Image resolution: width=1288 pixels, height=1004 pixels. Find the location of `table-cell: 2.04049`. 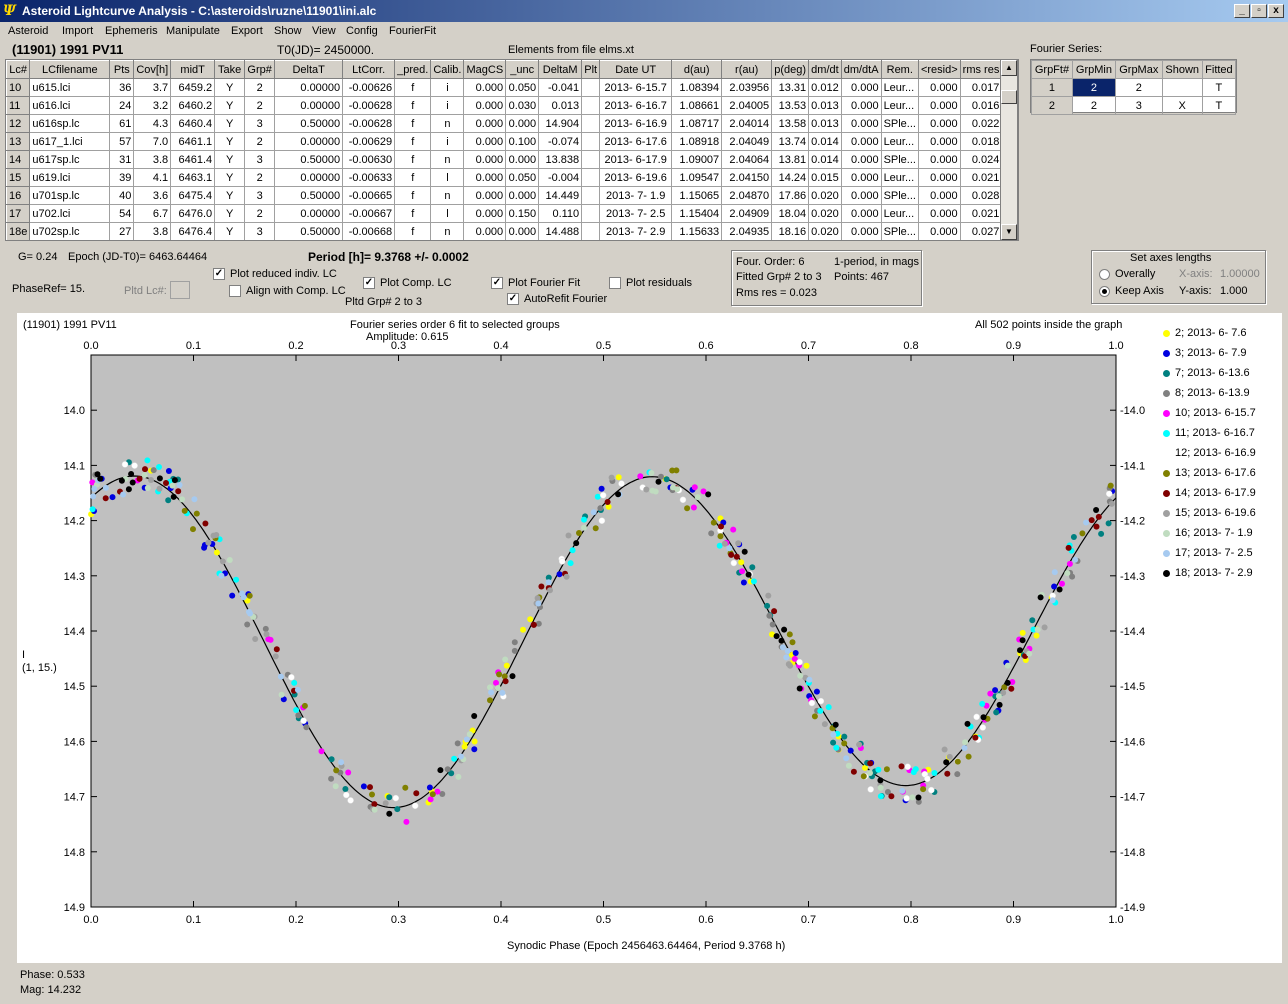

table-cell: 2.04049 is located at coordinates (747, 141).